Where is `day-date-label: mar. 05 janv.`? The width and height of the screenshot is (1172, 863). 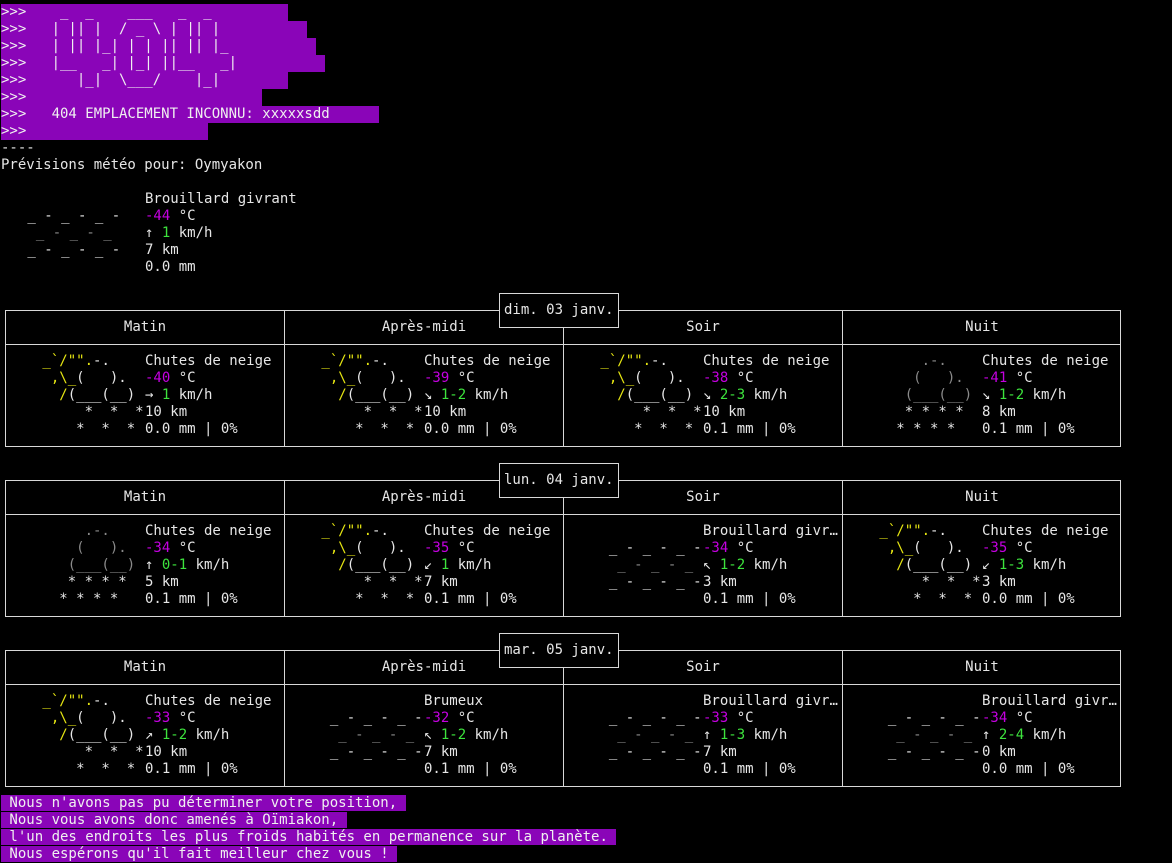 day-date-label: mar. 05 janv. is located at coordinates (559, 650).